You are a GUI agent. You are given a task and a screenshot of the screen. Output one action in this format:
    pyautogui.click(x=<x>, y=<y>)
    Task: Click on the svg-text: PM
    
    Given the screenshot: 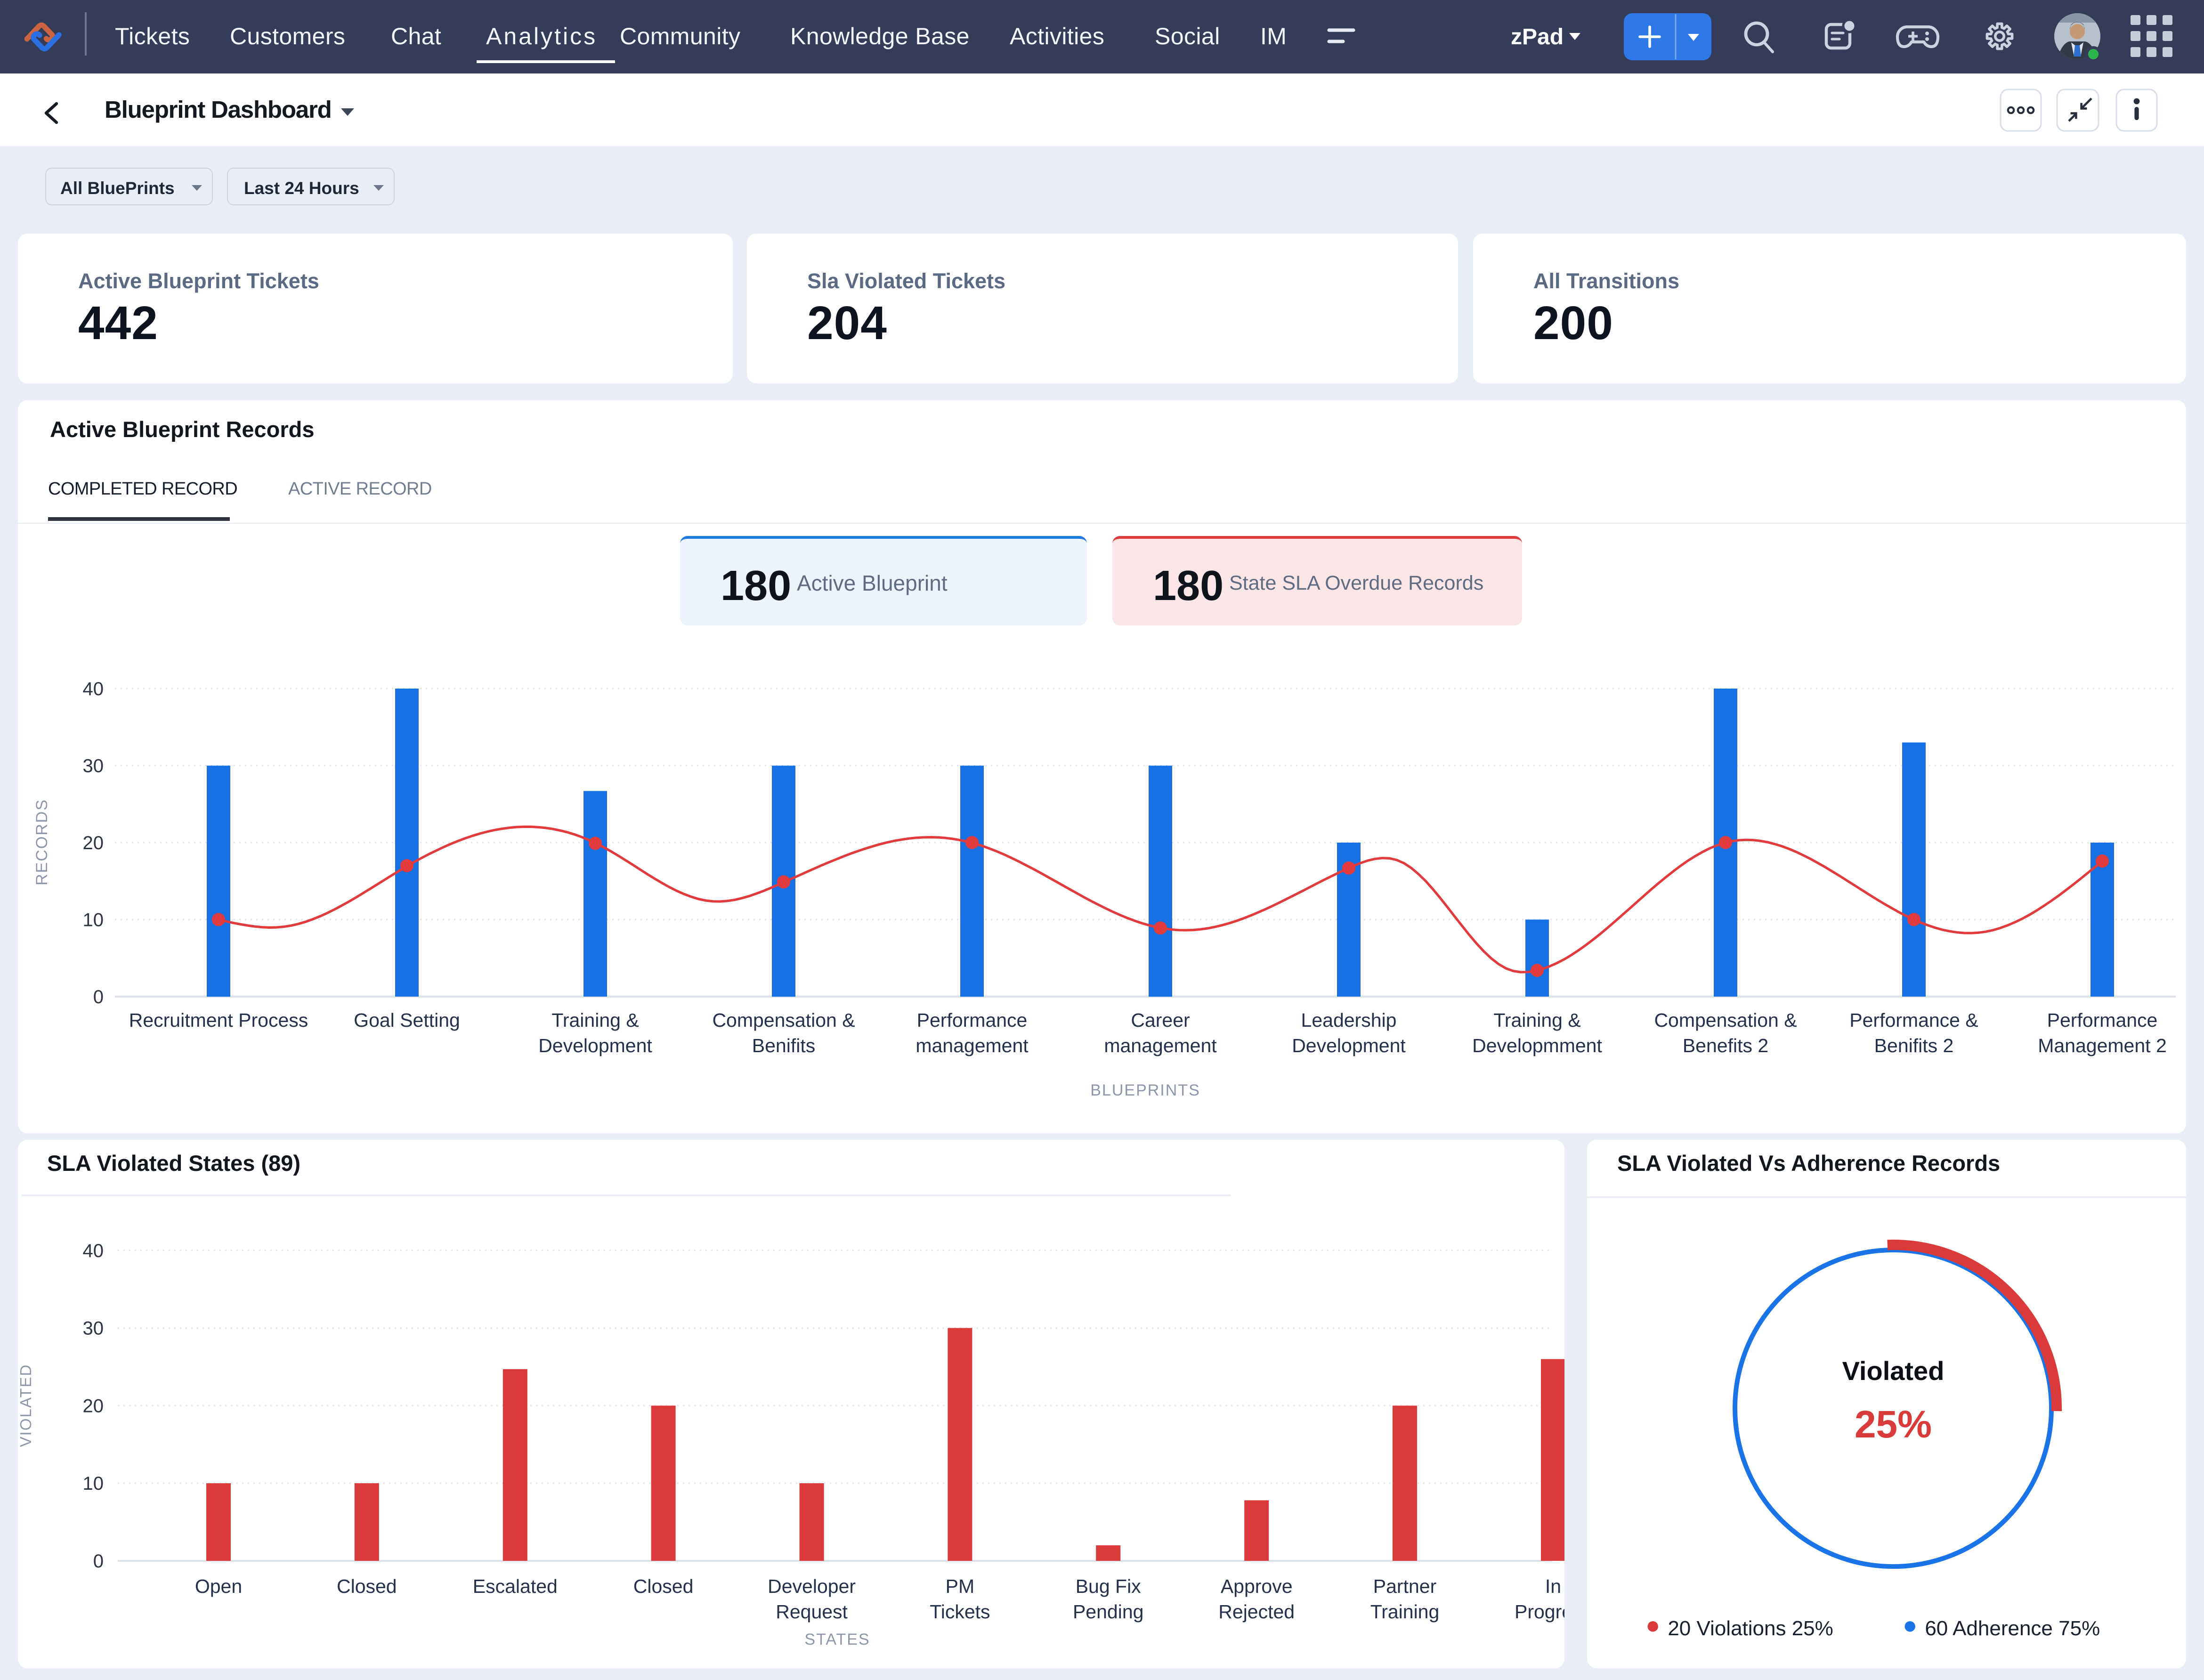 What is the action you would take?
    pyautogui.click(x=961, y=1586)
    